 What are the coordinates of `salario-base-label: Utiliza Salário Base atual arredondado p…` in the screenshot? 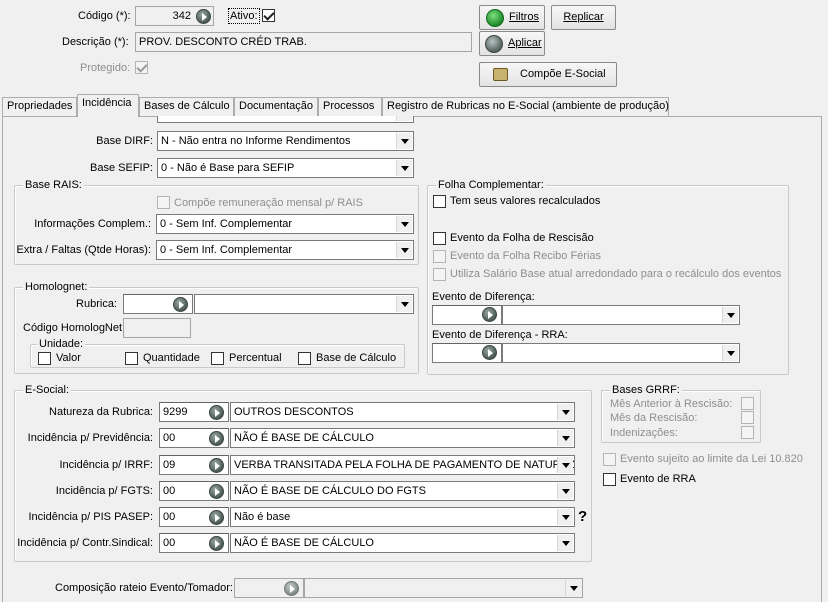 It's located at (616, 274).